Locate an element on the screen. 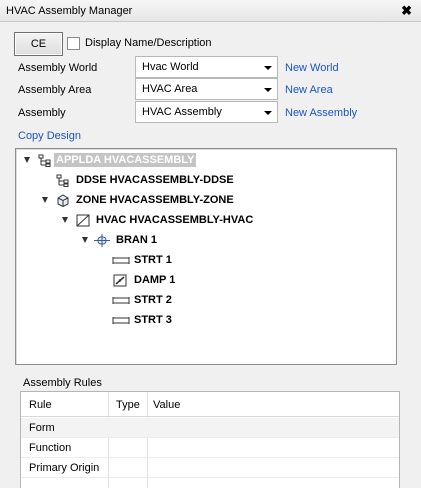 Image resolution: width=421 pixels, height=488 pixels. tree-node-appldda: APPLDA HVACASSEMBLY is located at coordinates (124, 161).